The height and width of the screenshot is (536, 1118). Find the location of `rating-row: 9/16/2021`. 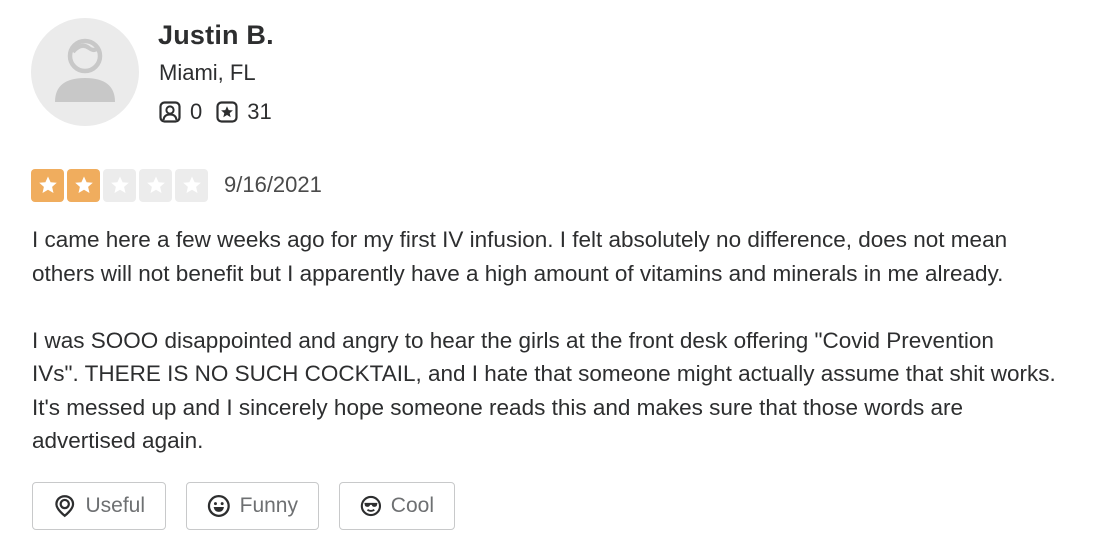

rating-row: 9/16/2021 is located at coordinates (176, 185).